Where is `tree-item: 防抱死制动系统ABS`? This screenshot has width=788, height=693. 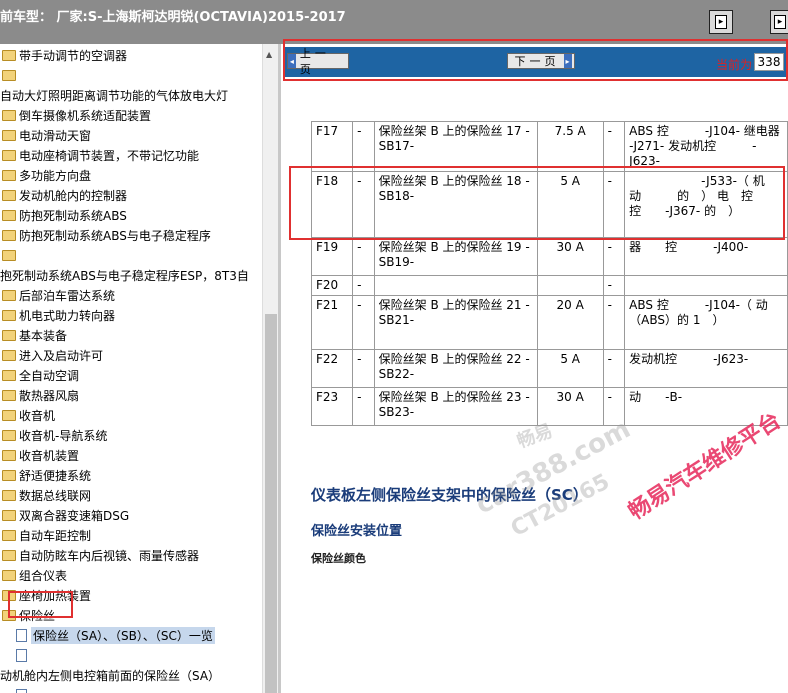 tree-item: 防抱死制动系统ABS is located at coordinates (63, 215).